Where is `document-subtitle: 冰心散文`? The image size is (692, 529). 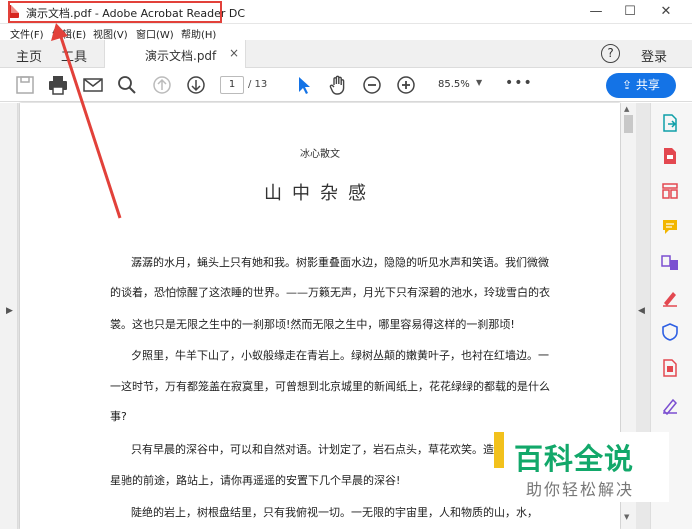 document-subtitle: 冰心散文 is located at coordinates (320, 154).